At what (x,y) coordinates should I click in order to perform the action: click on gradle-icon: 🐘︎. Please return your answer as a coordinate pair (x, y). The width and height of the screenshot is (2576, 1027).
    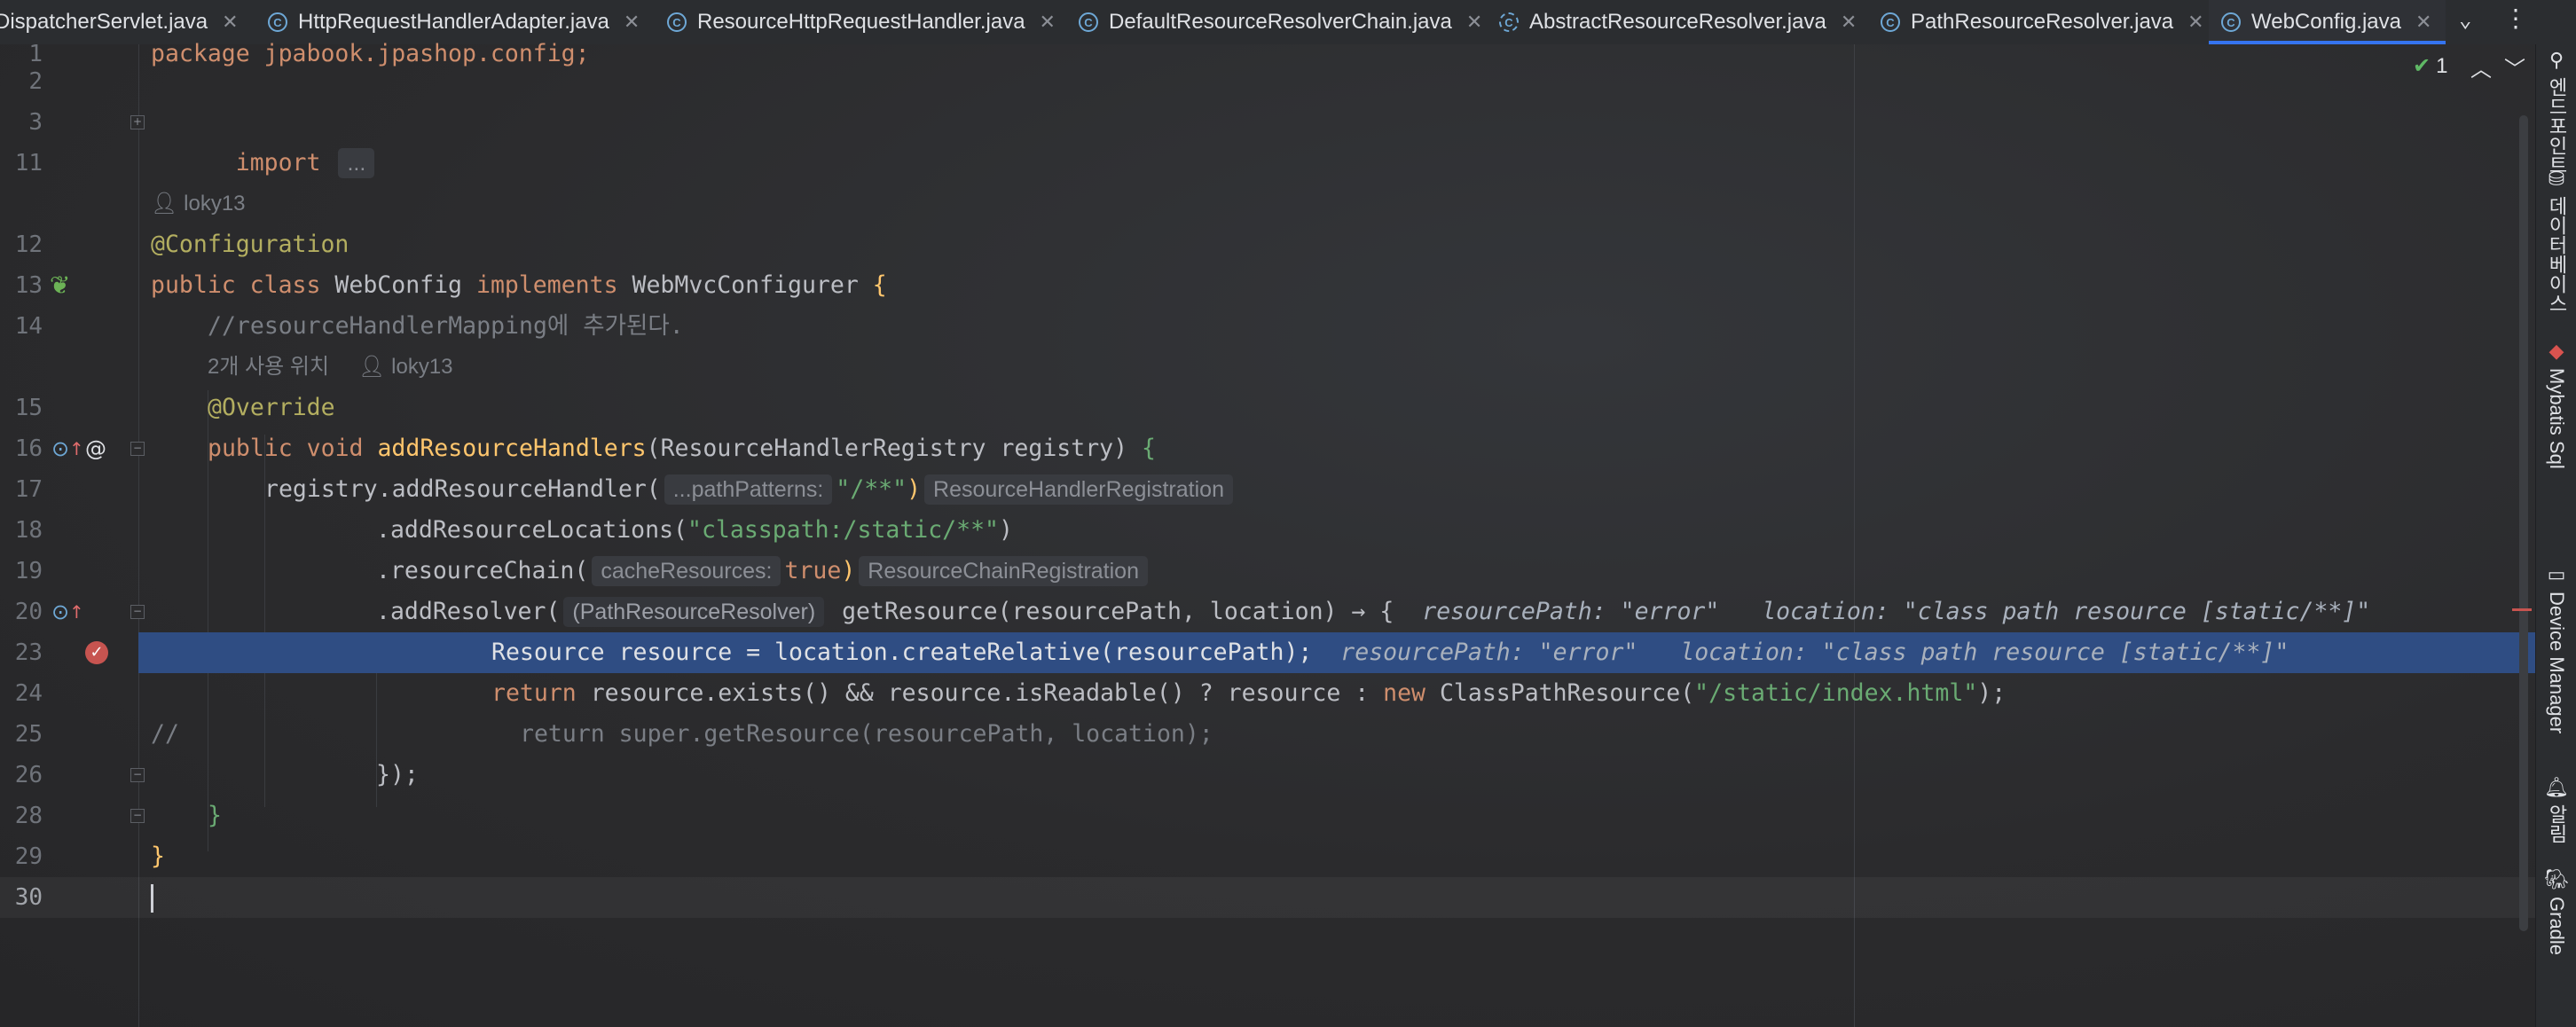
    Looking at the image, I should click on (2556, 880).